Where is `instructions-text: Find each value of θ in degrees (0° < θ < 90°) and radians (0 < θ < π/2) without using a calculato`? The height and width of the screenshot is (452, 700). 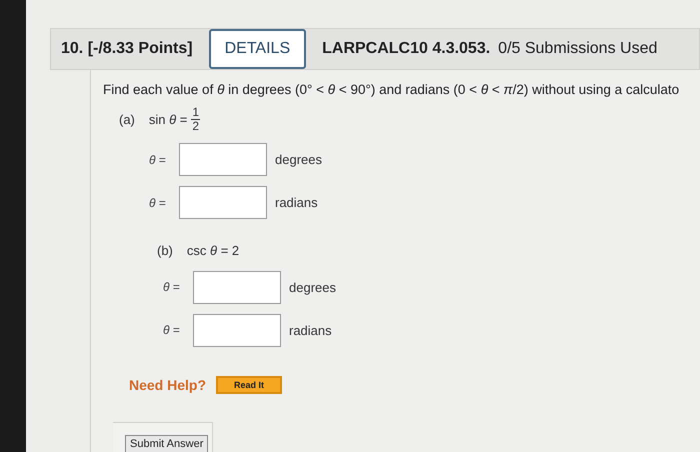
instructions-text: Find each value of θ in degrees (0° < θ < 90°) and radians (0 < θ < π/2) without using a calculato is located at coordinates (391, 90).